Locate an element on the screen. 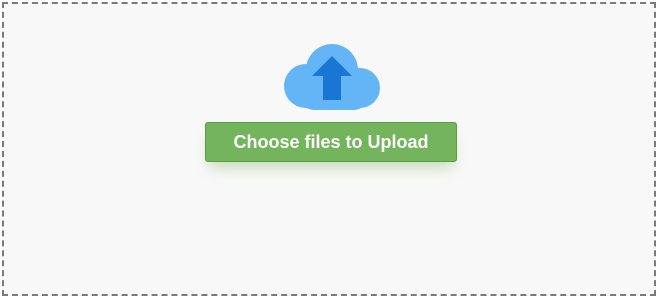  choose-files-button: Choose files to Upload is located at coordinates (331, 142).